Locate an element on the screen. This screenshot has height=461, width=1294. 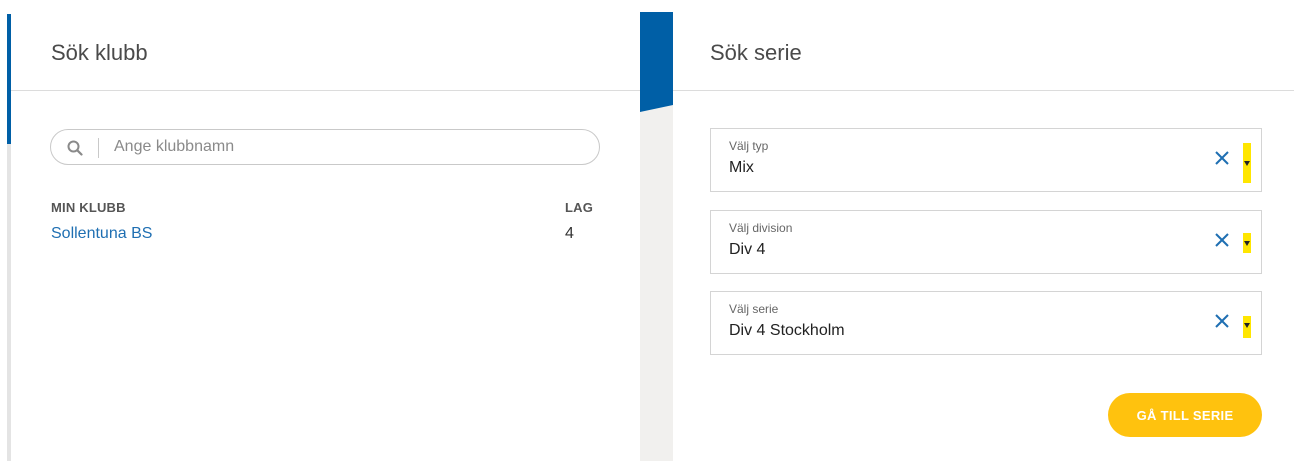
select-type-label: Välj typ is located at coordinates (749, 146).